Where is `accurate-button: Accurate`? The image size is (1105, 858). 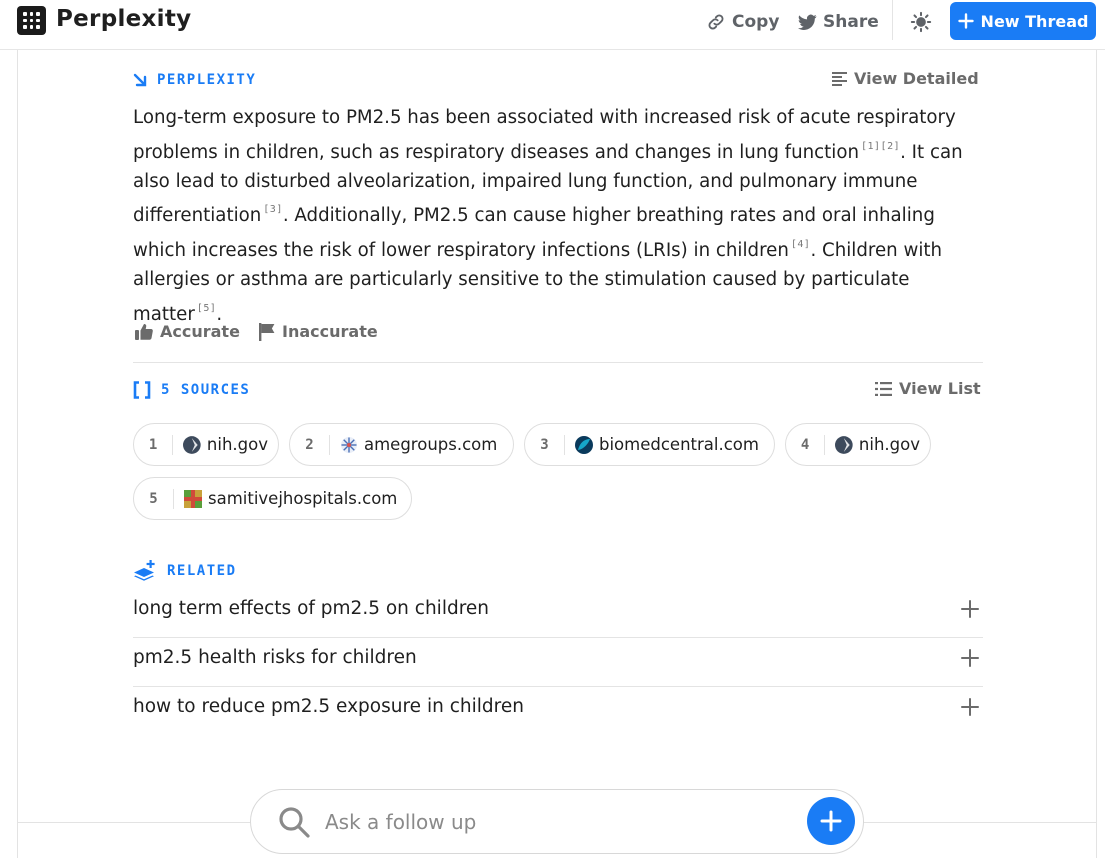
accurate-button: Accurate is located at coordinates (187, 331).